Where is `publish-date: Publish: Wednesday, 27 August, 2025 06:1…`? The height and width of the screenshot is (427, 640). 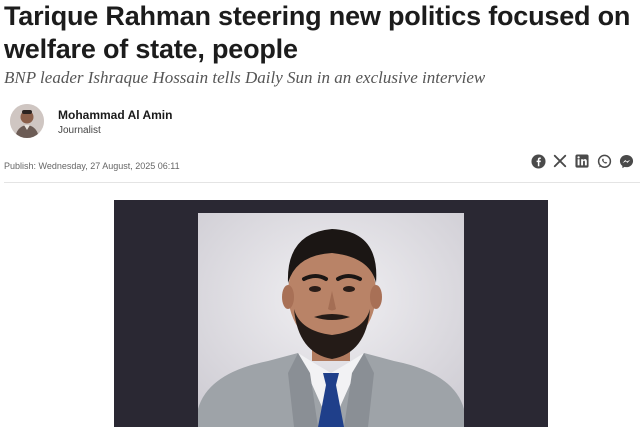 publish-date: Publish: Wednesday, 27 August, 2025 06:1… is located at coordinates (92, 166).